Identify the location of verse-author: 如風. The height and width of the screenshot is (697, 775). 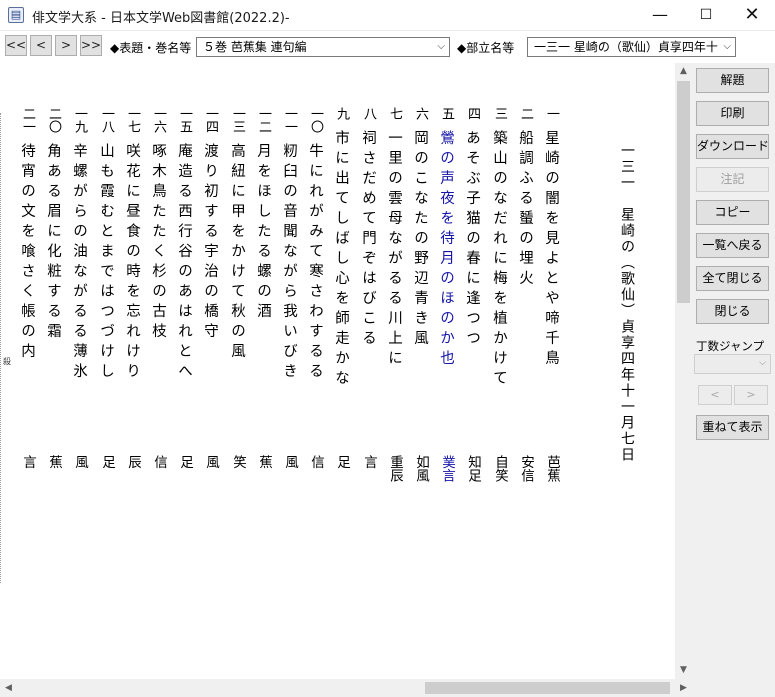
(421, 468).